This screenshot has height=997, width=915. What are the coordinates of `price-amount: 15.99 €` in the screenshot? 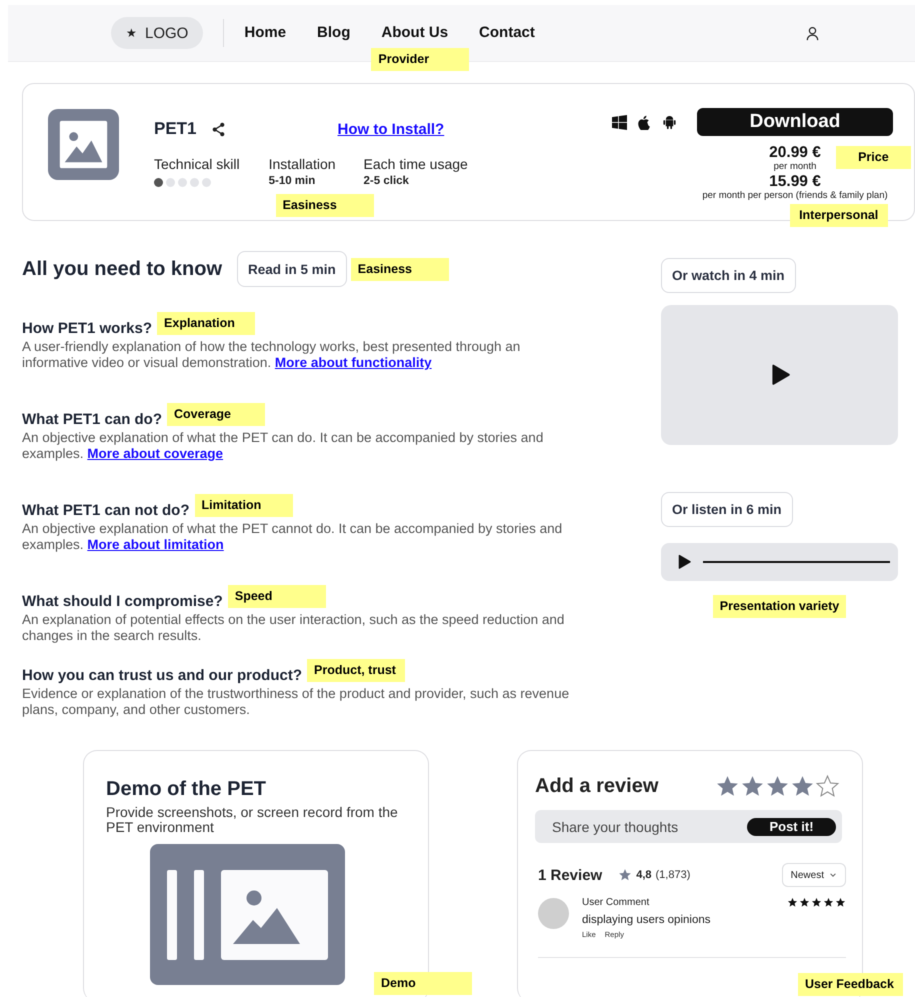 It's located at (795, 181).